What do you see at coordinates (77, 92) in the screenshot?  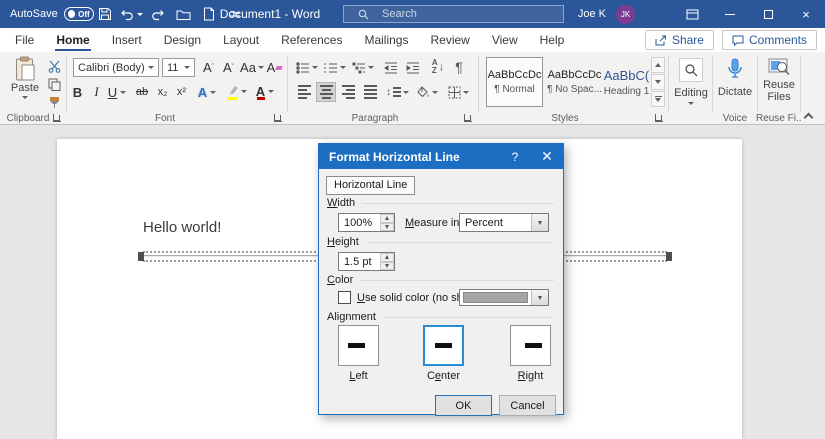 I see `bold-button: B` at bounding box center [77, 92].